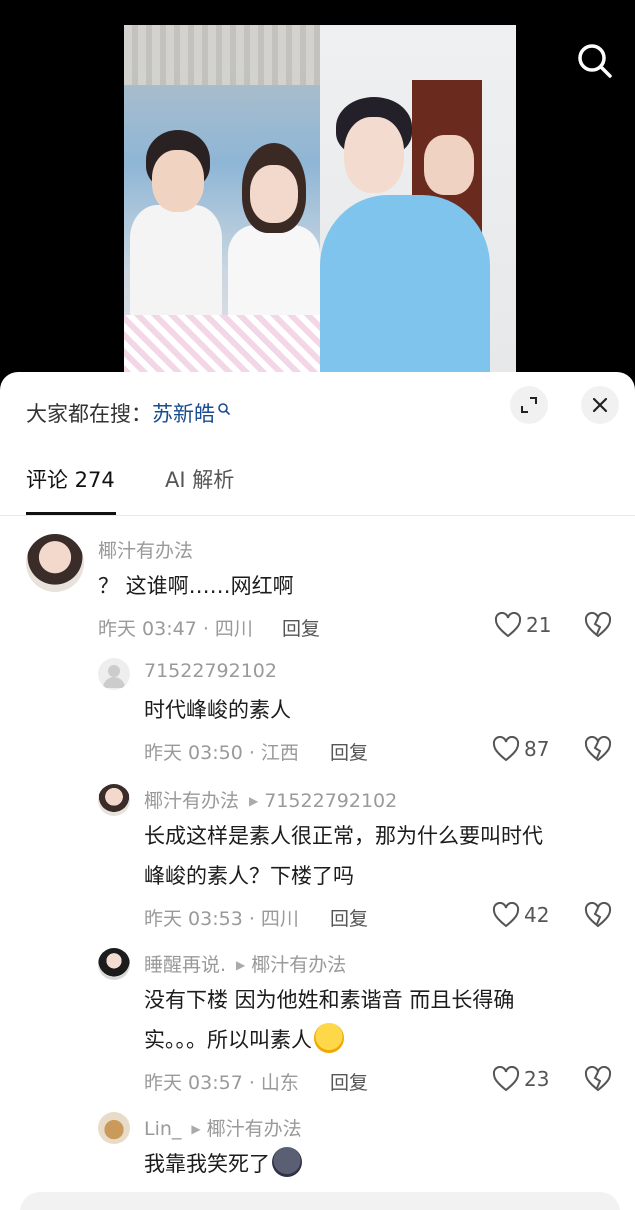  What do you see at coordinates (222, 199) in the screenshot?
I see `thumbnail-left-panel` at bounding box center [222, 199].